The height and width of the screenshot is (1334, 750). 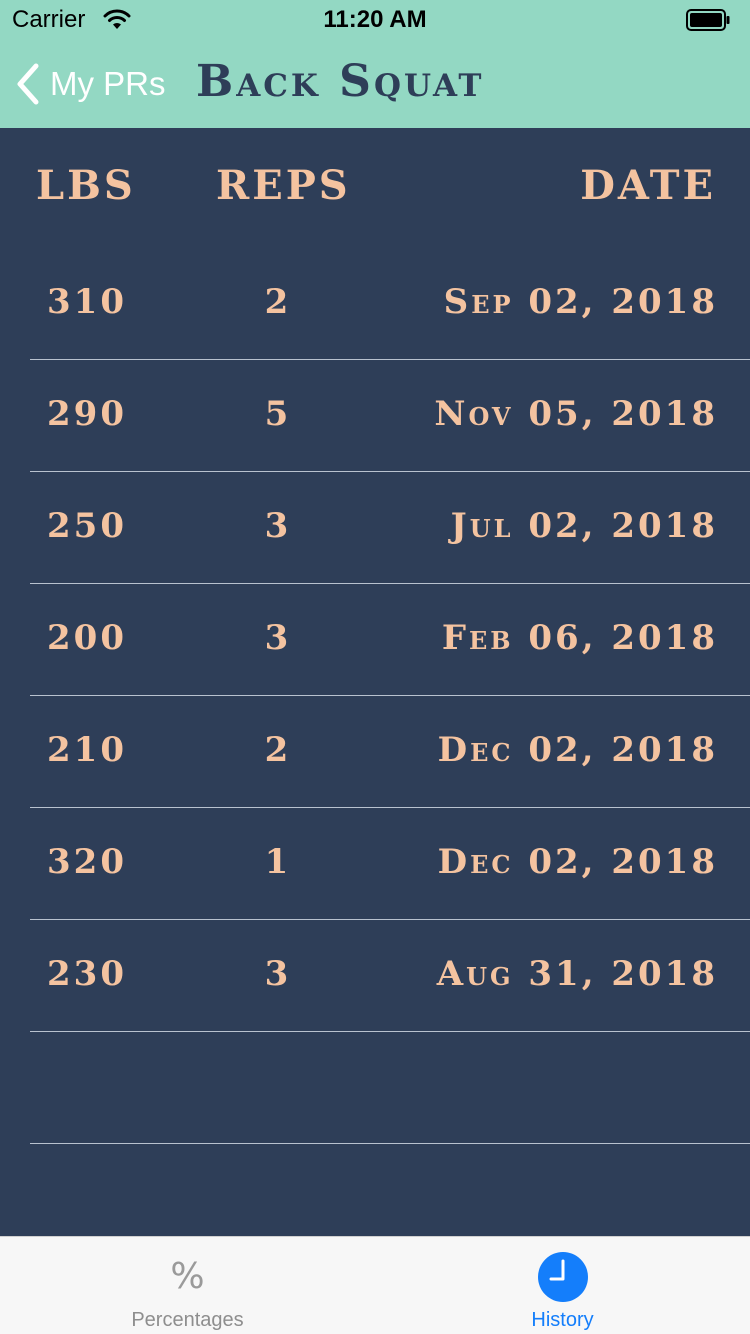 I want to click on table-row: 290 5 Nov 05, 2018, so click(x=375, y=416).